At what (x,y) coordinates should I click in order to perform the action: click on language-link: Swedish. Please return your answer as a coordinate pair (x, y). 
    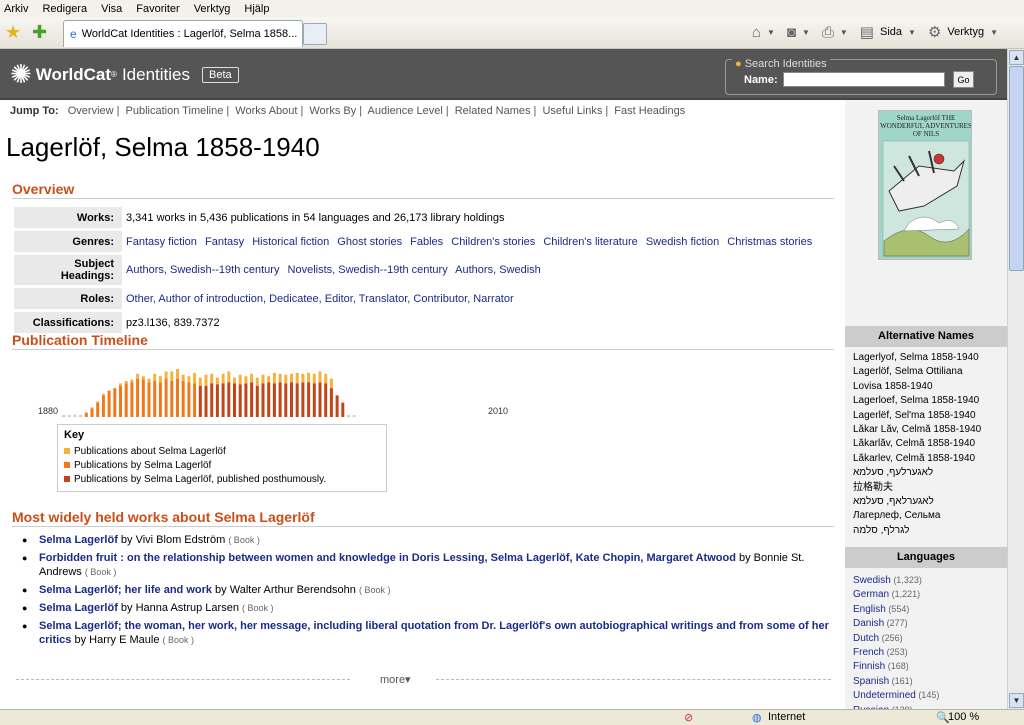
    Looking at the image, I should click on (872, 580).